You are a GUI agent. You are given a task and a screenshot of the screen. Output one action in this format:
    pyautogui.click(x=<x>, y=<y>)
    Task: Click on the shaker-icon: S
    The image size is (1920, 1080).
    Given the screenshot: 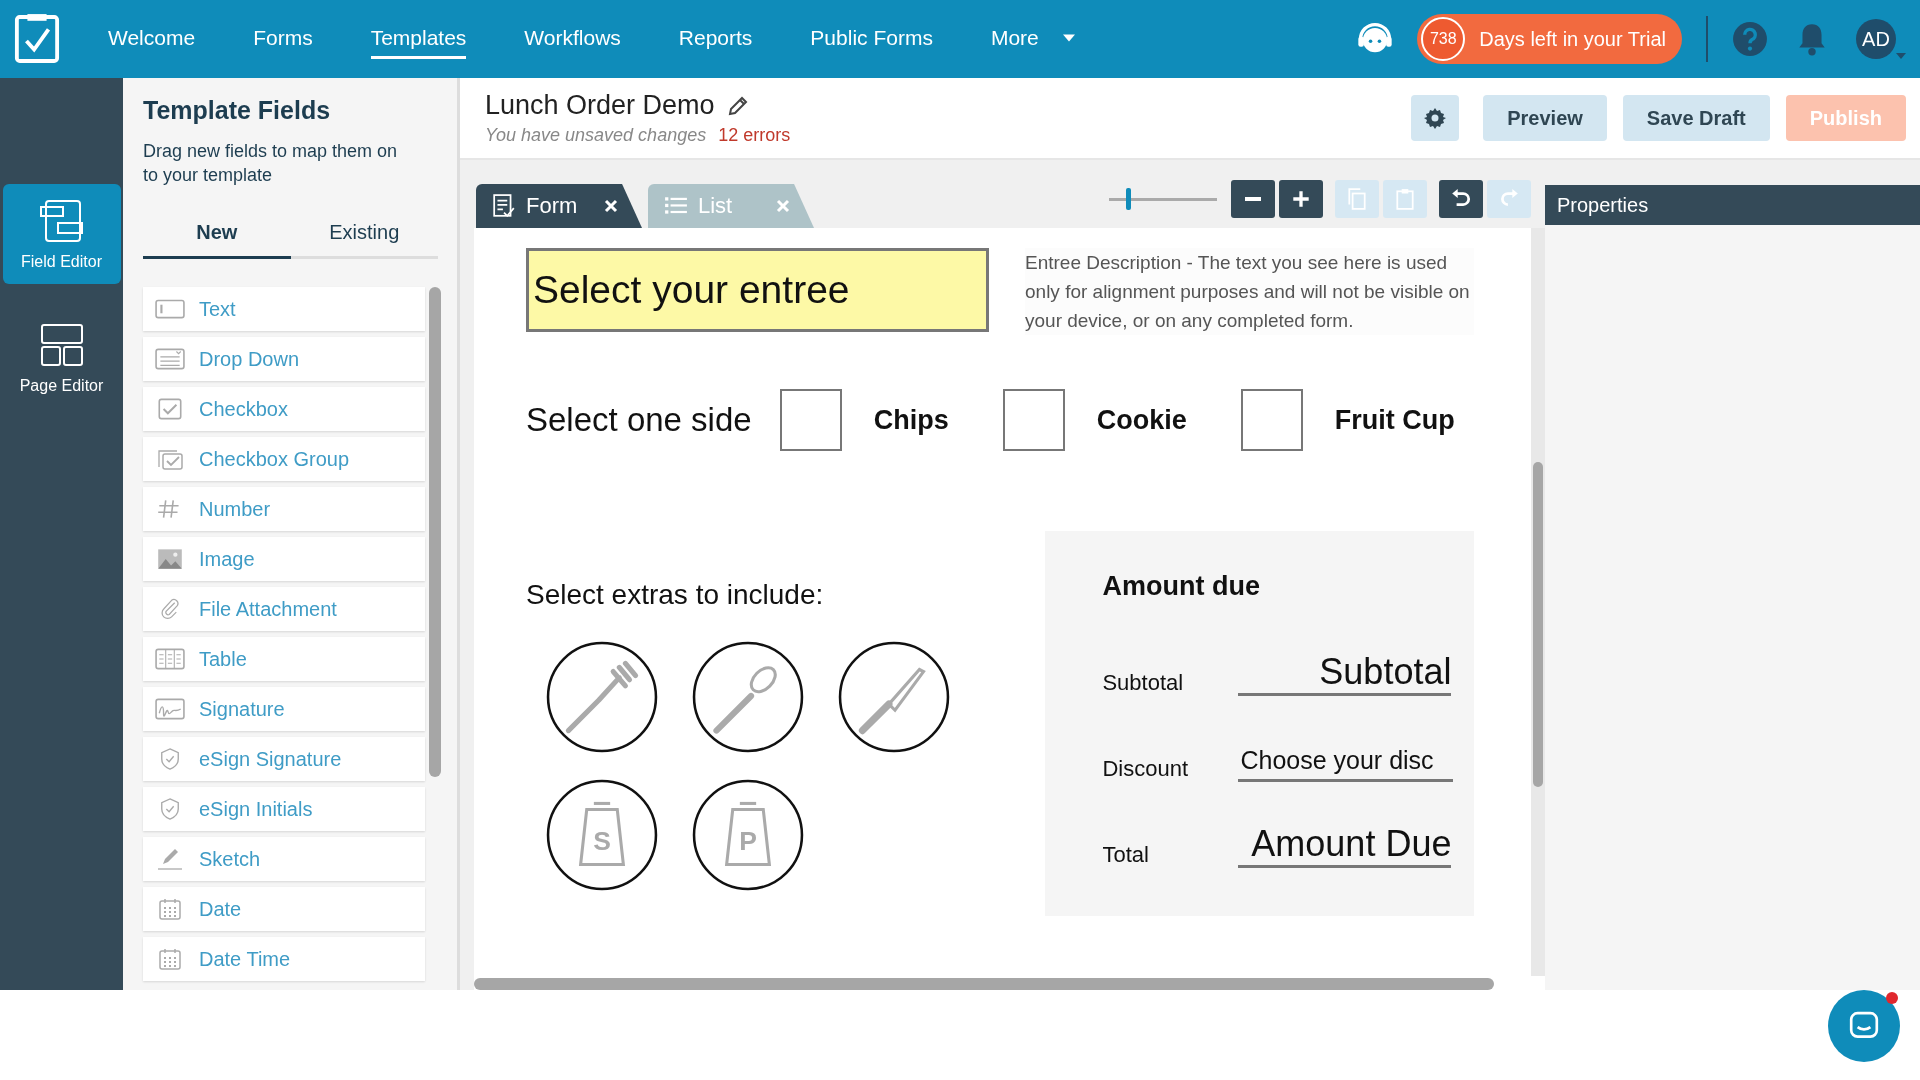 What is the action you would take?
    pyautogui.click(x=602, y=835)
    